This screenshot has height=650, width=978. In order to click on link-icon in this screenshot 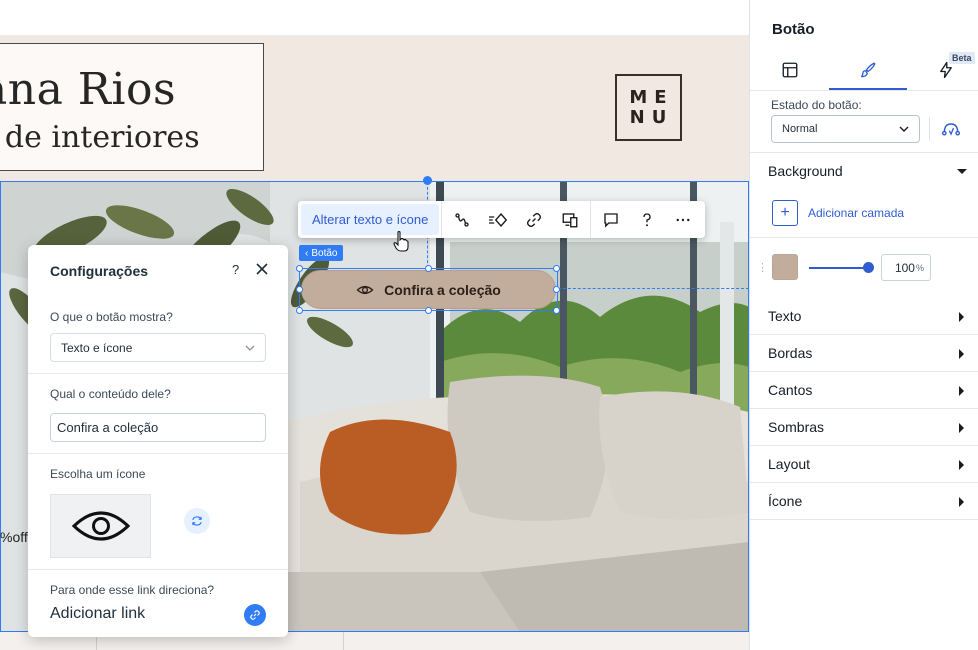, I will do `click(534, 219)`.